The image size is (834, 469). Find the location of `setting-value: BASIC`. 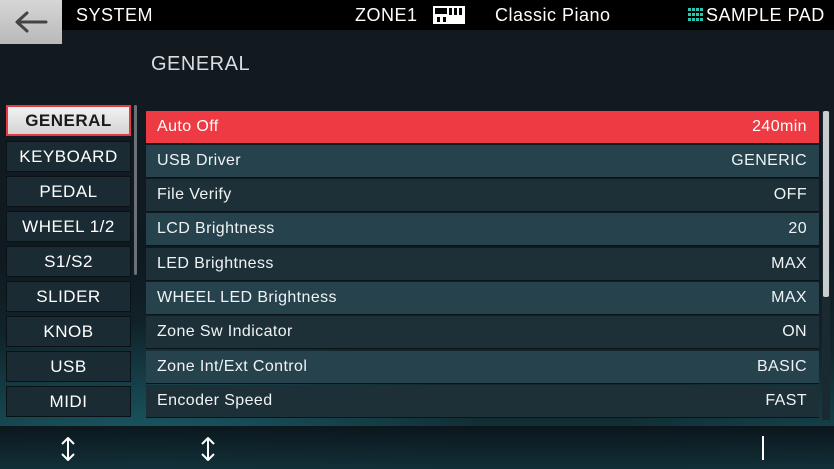

setting-value: BASIC is located at coordinates (781, 366).